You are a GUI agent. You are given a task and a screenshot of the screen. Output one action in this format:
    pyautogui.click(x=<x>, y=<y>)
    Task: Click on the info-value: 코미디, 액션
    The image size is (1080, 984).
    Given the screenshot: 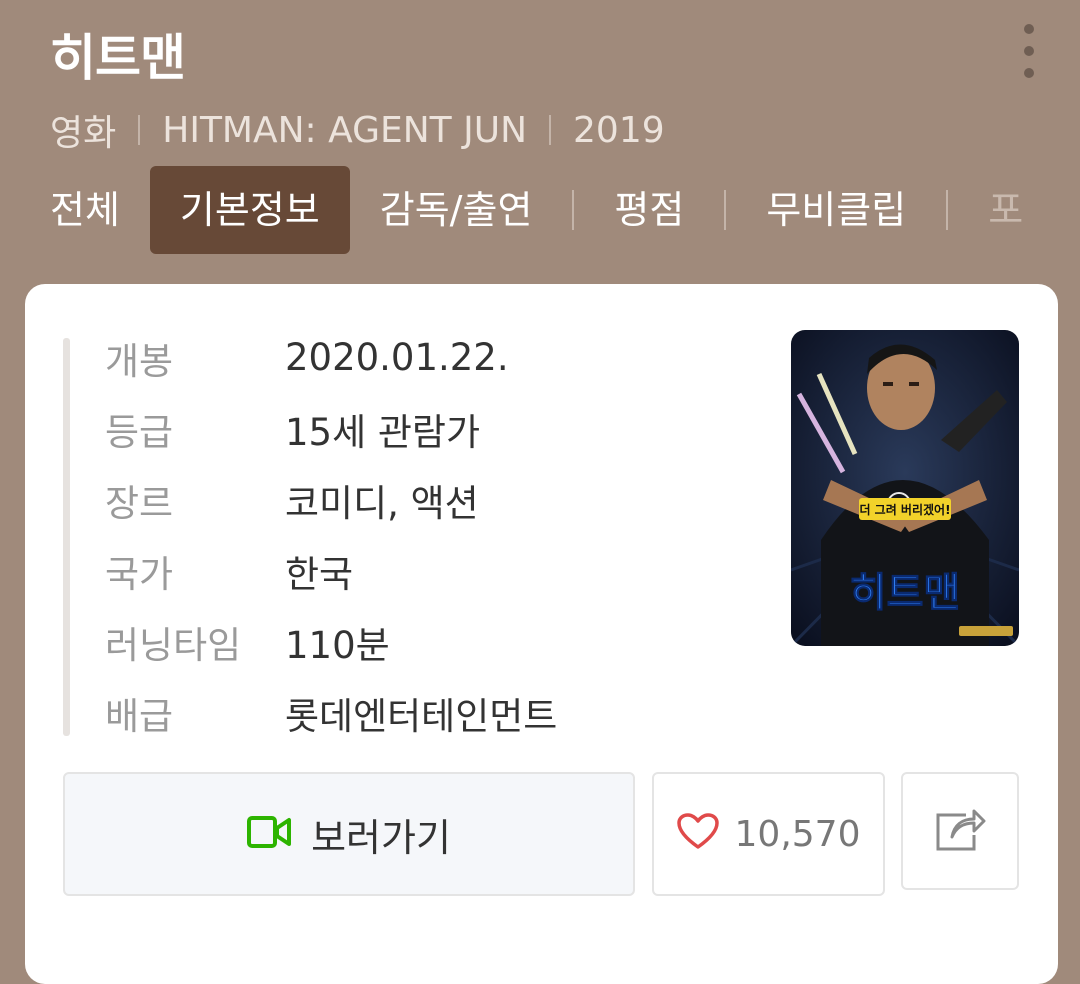 What is the action you would take?
    pyautogui.click(x=382, y=503)
    